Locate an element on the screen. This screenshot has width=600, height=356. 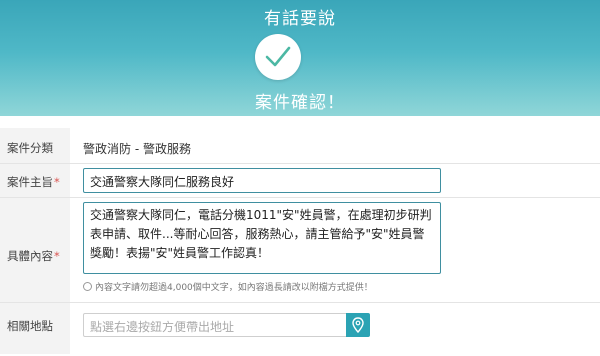
label-cell: 具體內容* is located at coordinates (35, 250).